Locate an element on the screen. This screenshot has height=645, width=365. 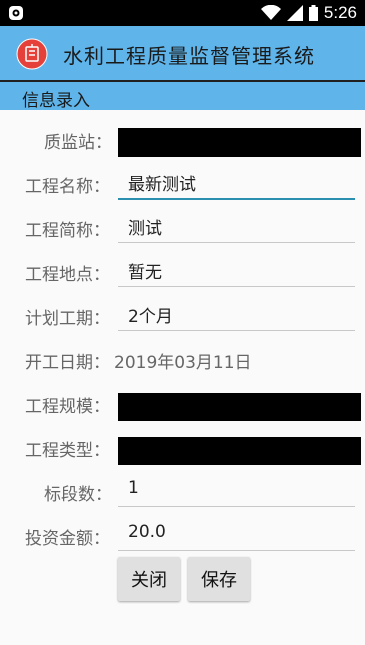
status-bar: 5:26 is located at coordinates (182, 13).